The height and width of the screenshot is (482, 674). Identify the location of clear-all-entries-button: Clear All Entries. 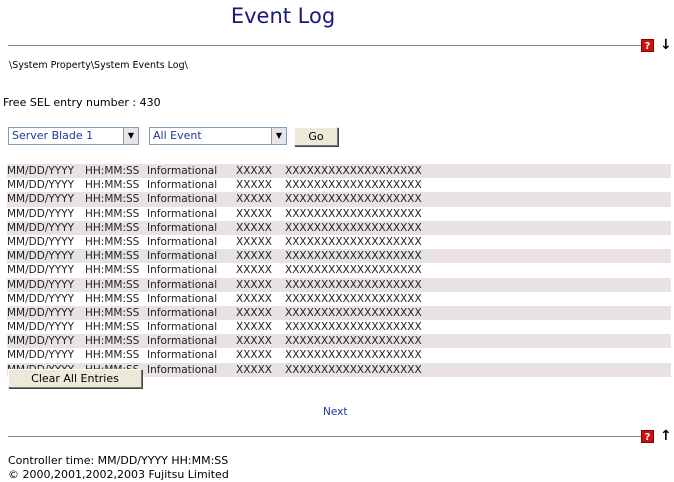
(75, 378).